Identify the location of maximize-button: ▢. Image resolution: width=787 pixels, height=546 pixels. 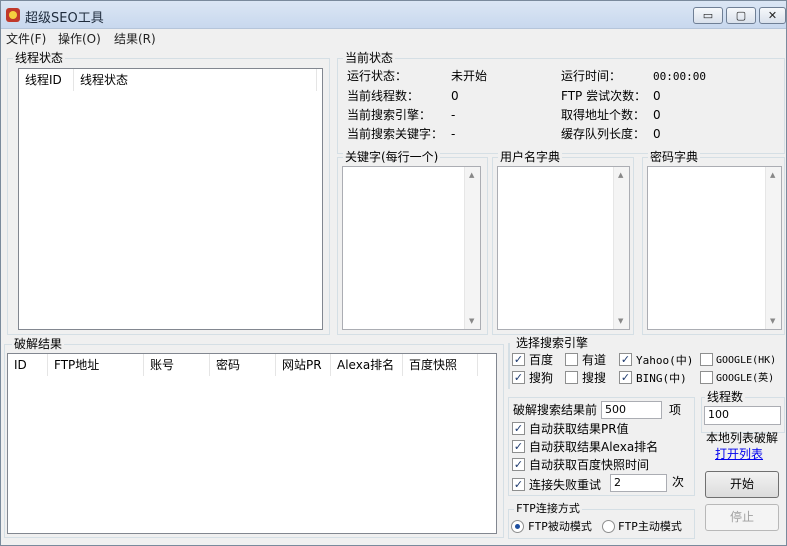
(741, 15).